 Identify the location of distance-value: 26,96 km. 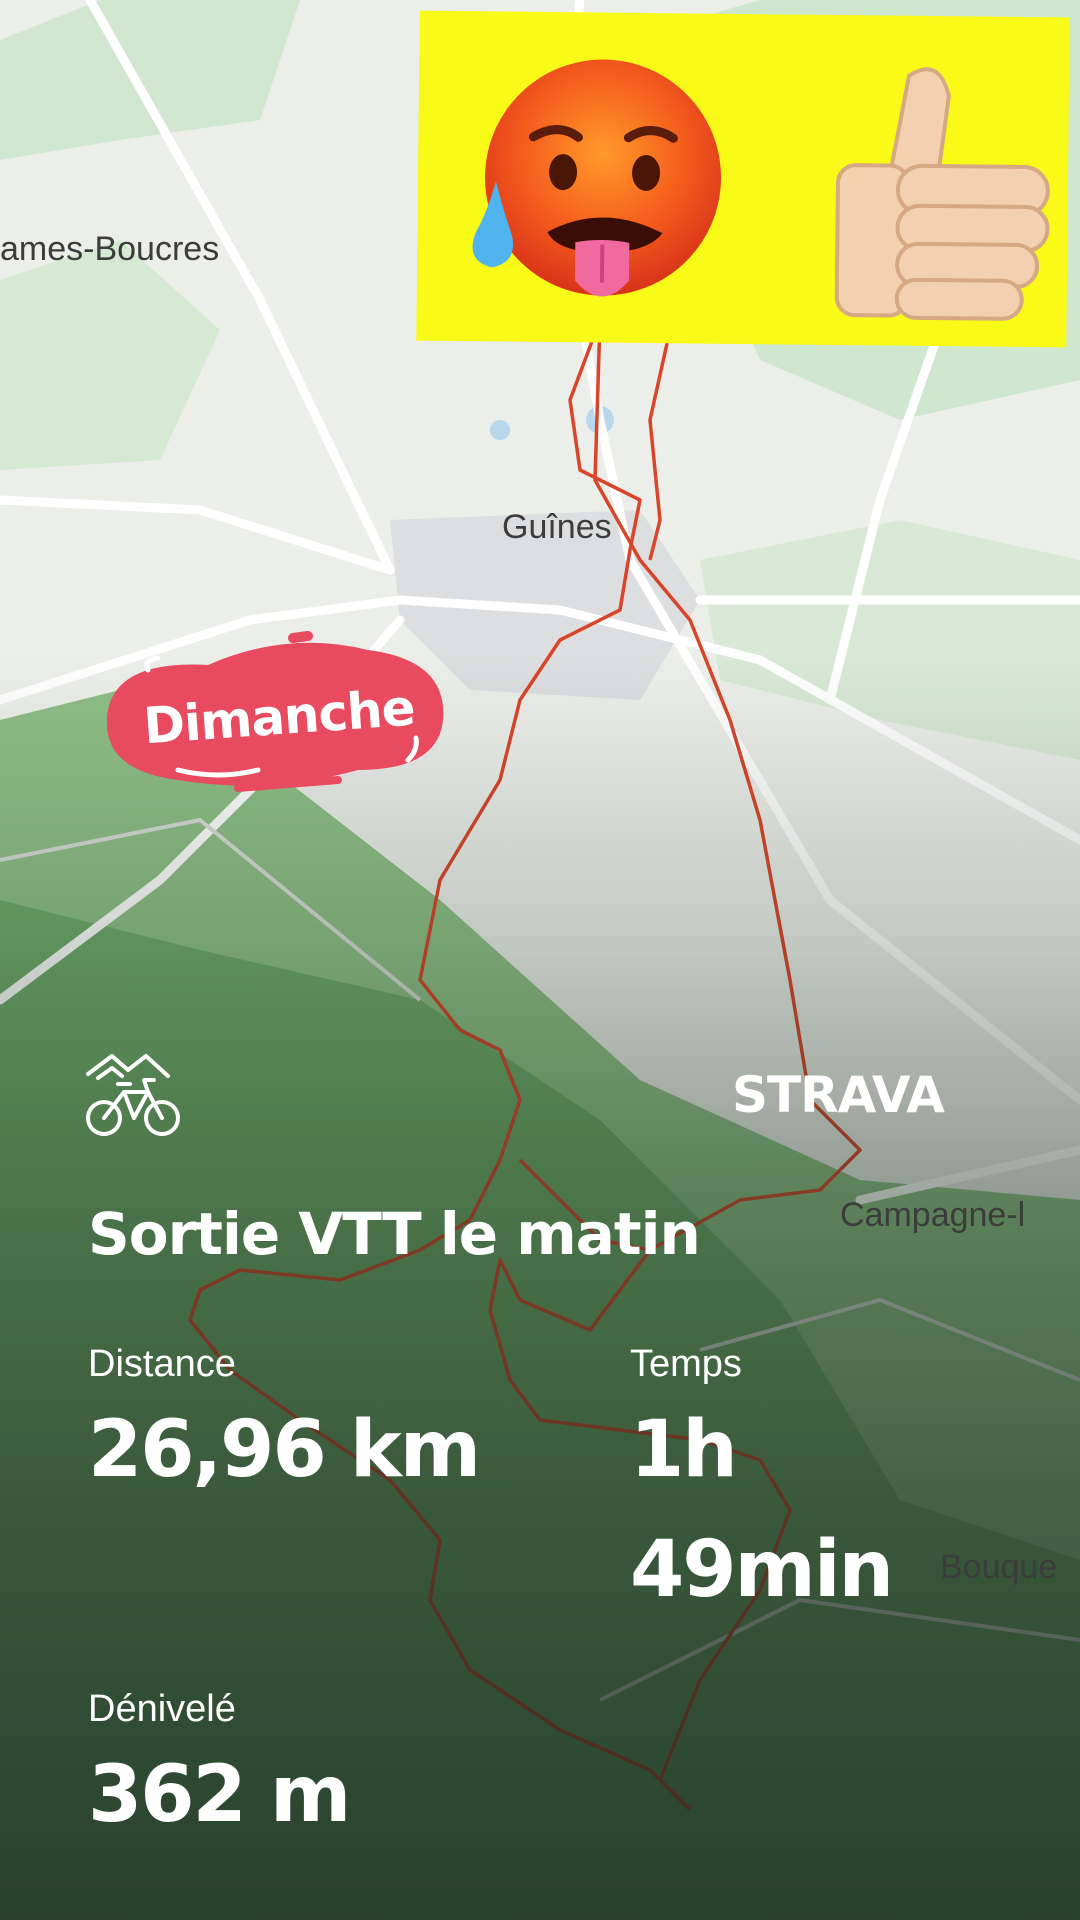
(284, 1450).